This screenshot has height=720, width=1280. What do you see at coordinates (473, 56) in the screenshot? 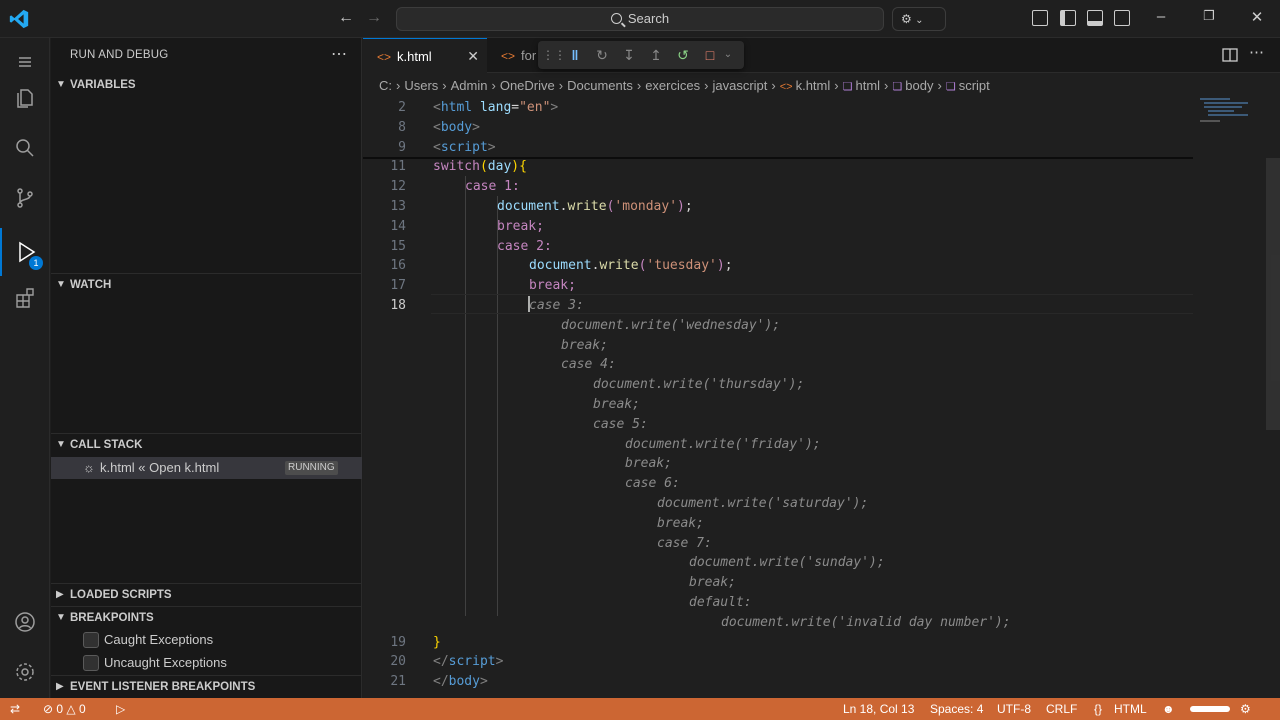
I see `close-tab-icon: ✕` at bounding box center [473, 56].